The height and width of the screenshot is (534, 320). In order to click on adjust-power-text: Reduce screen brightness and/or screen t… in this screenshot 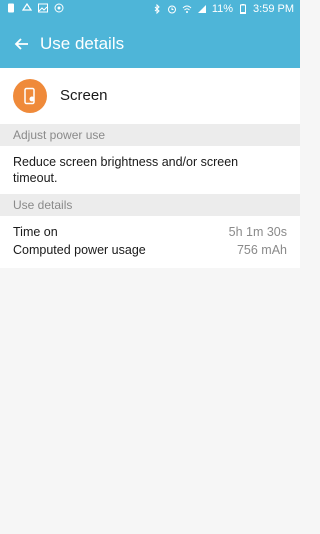, I will do `click(126, 170)`.